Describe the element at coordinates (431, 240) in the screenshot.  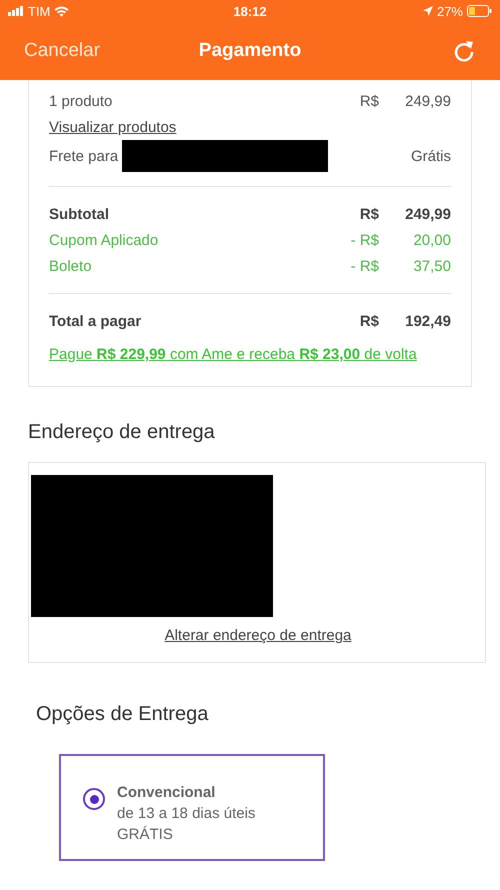
I see `summary-amount: 20,00` at that location.